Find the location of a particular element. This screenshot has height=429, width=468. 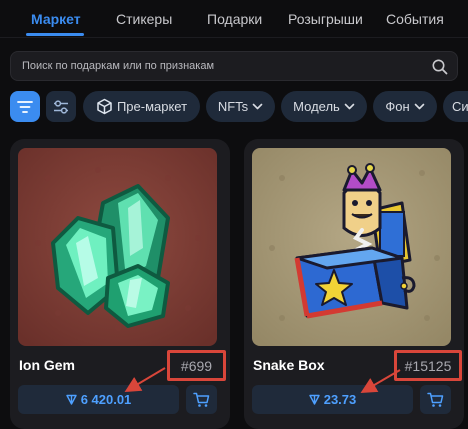

sort-button is located at coordinates (25, 106).